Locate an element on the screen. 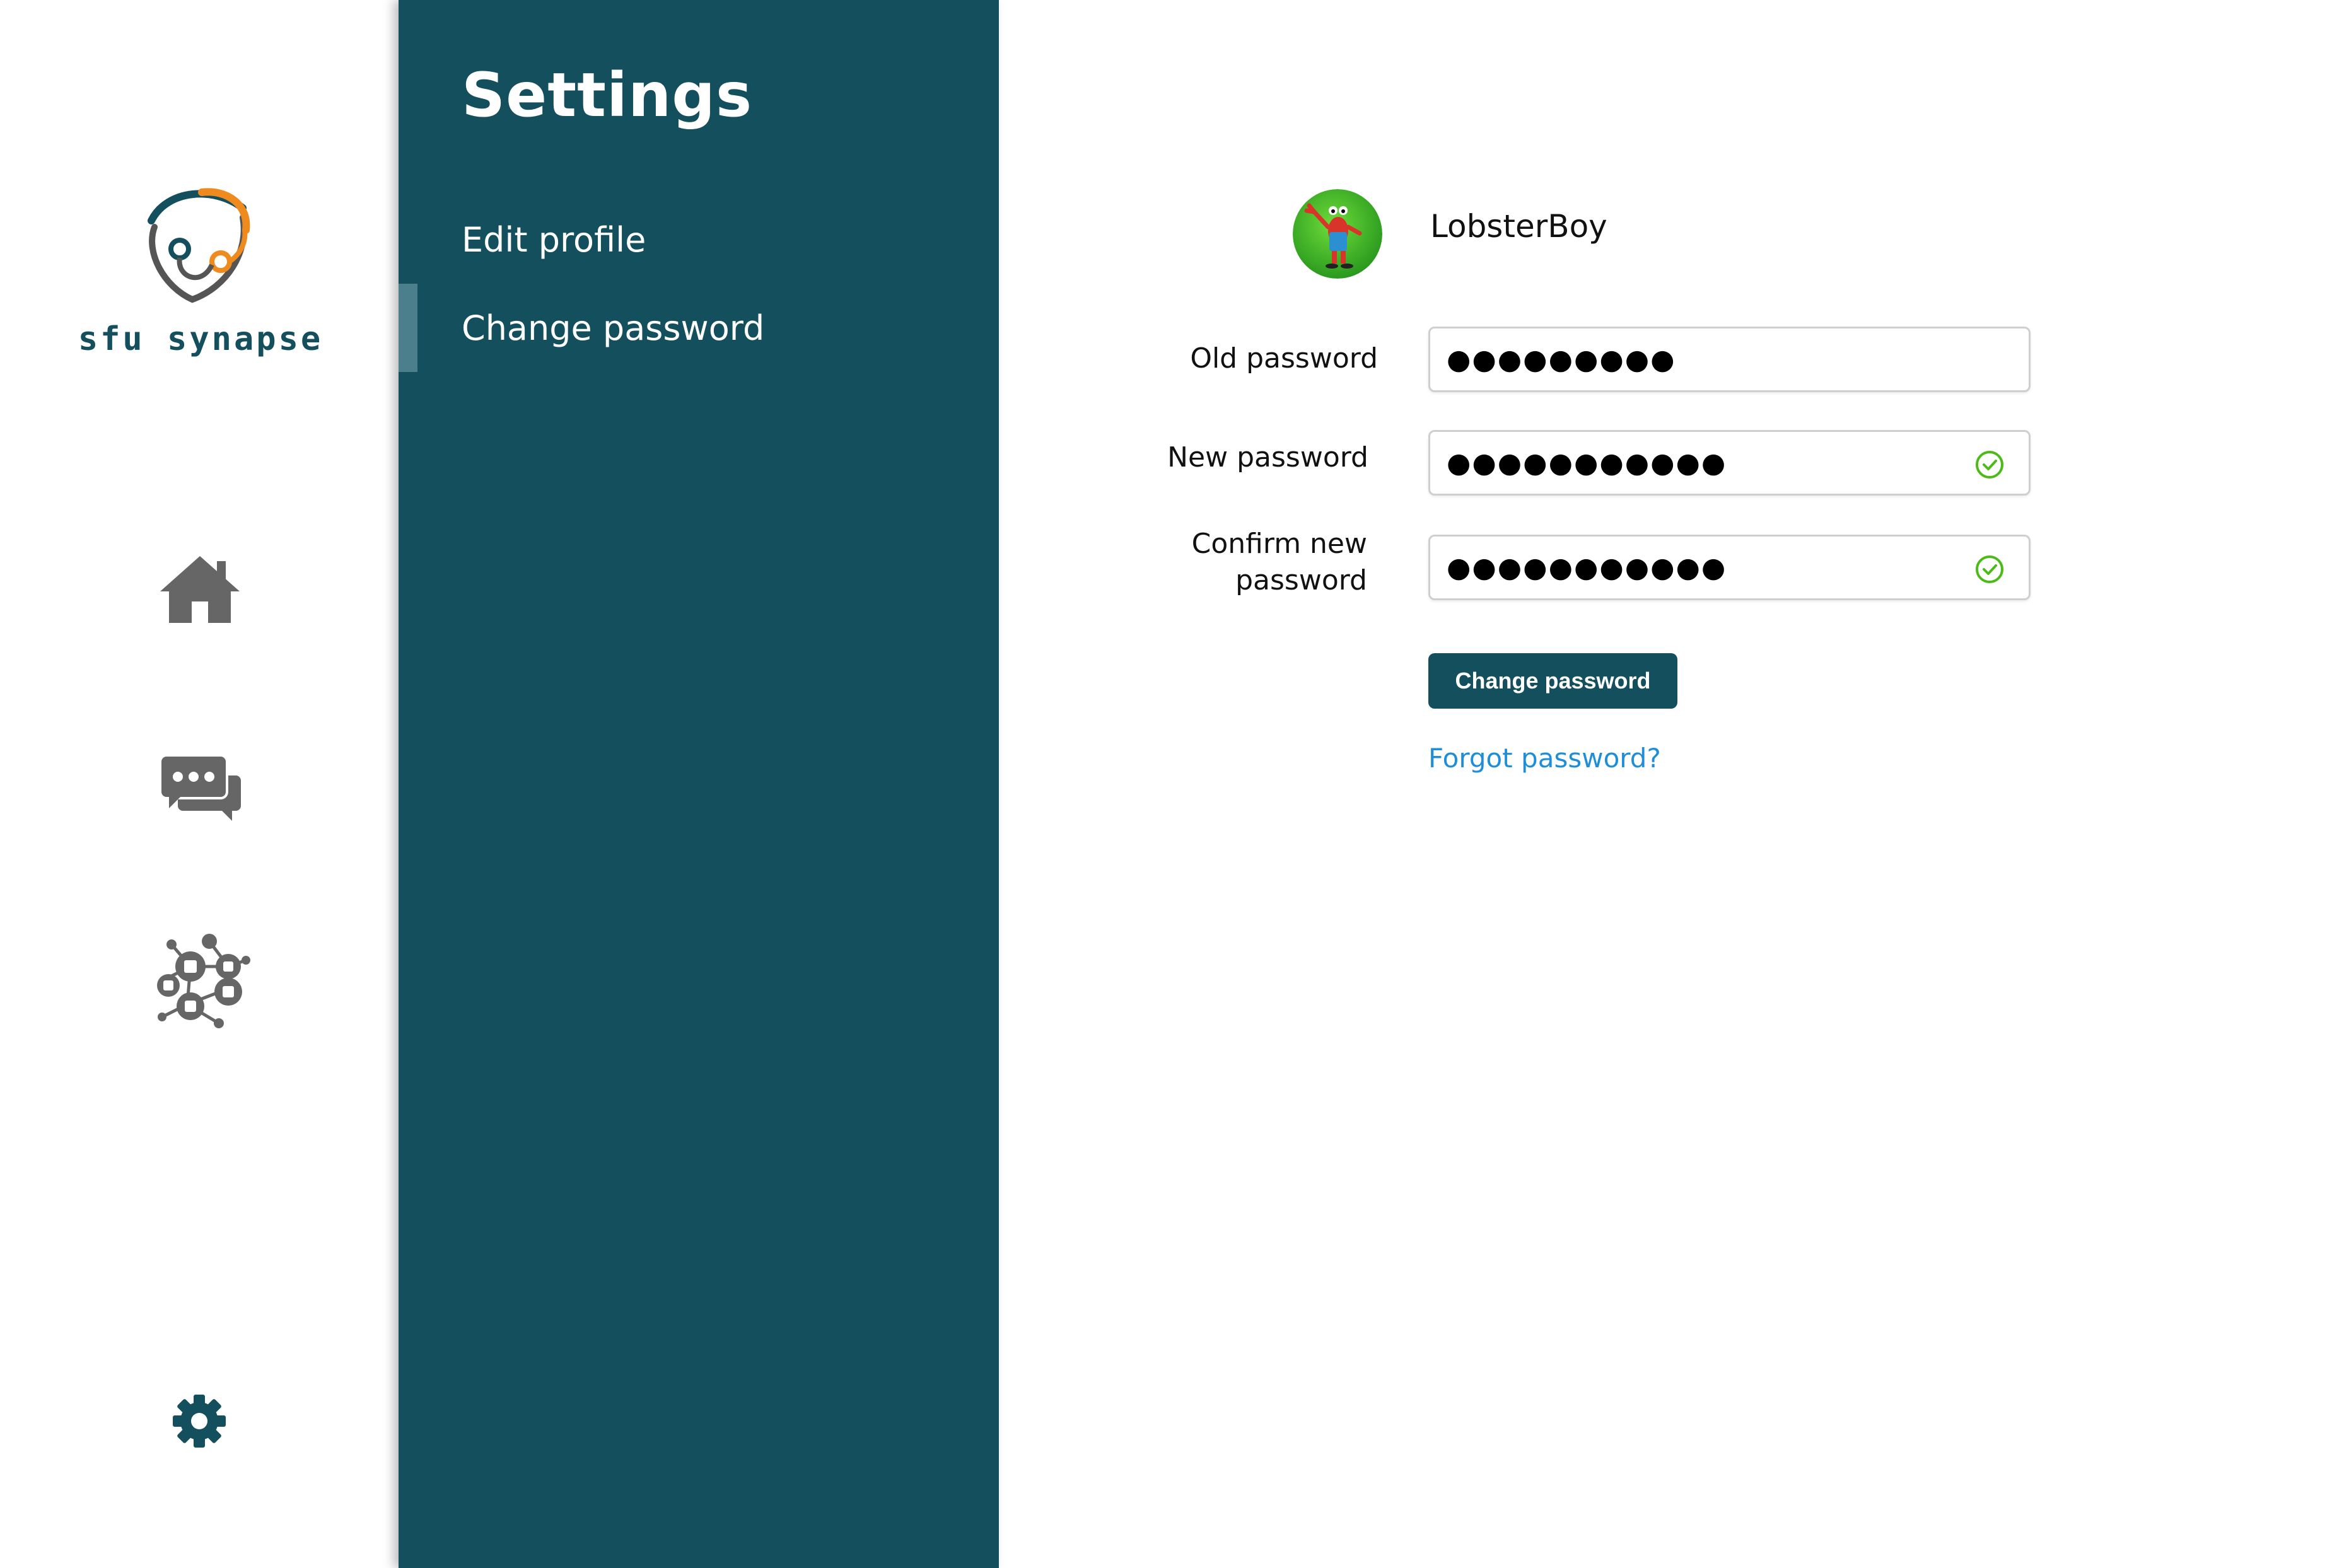 This screenshot has height=1568, width=2349. chat-nav-button is located at coordinates (200, 788).